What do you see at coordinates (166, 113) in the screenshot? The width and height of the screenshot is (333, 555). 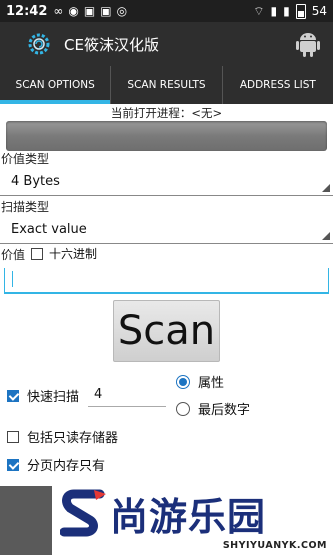 I see `current-process-label: 当前打开进程：<无>` at bounding box center [166, 113].